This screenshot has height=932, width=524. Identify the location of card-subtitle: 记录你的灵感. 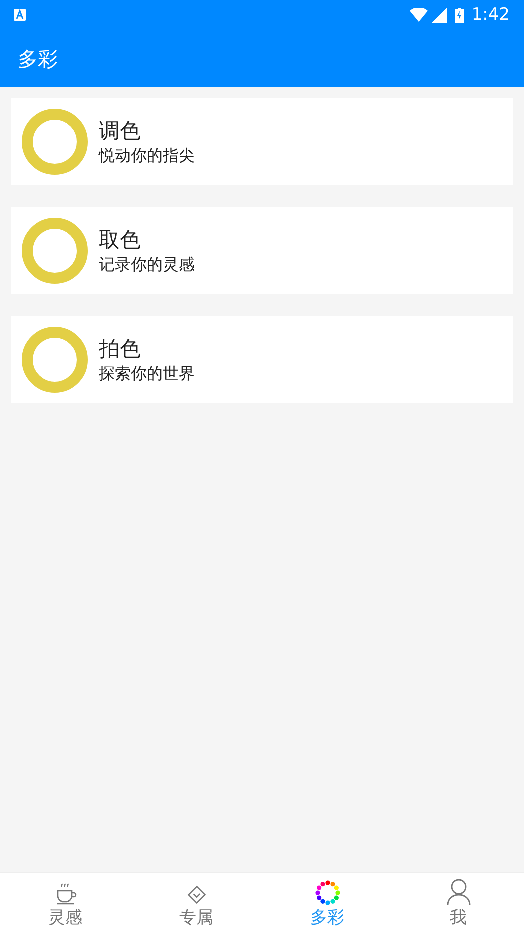
(147, 265).